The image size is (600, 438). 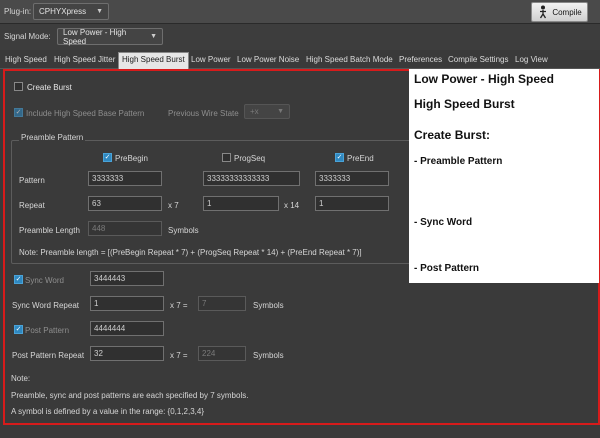 I want to click on signal-mode-label: Signal Mode:, so click(x=27, y=36).